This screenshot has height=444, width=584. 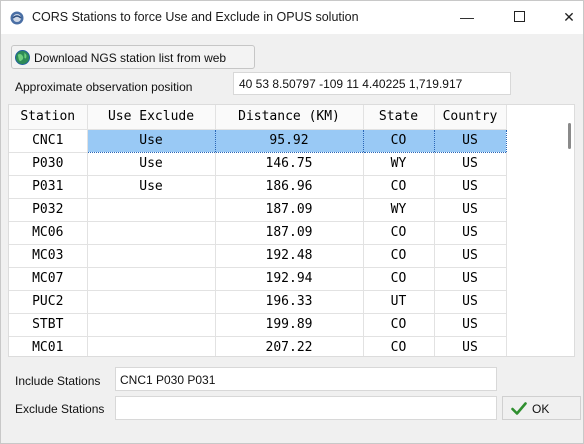 I want to click on column-header-distance: Distance (KM), so click(x=289, y=117).